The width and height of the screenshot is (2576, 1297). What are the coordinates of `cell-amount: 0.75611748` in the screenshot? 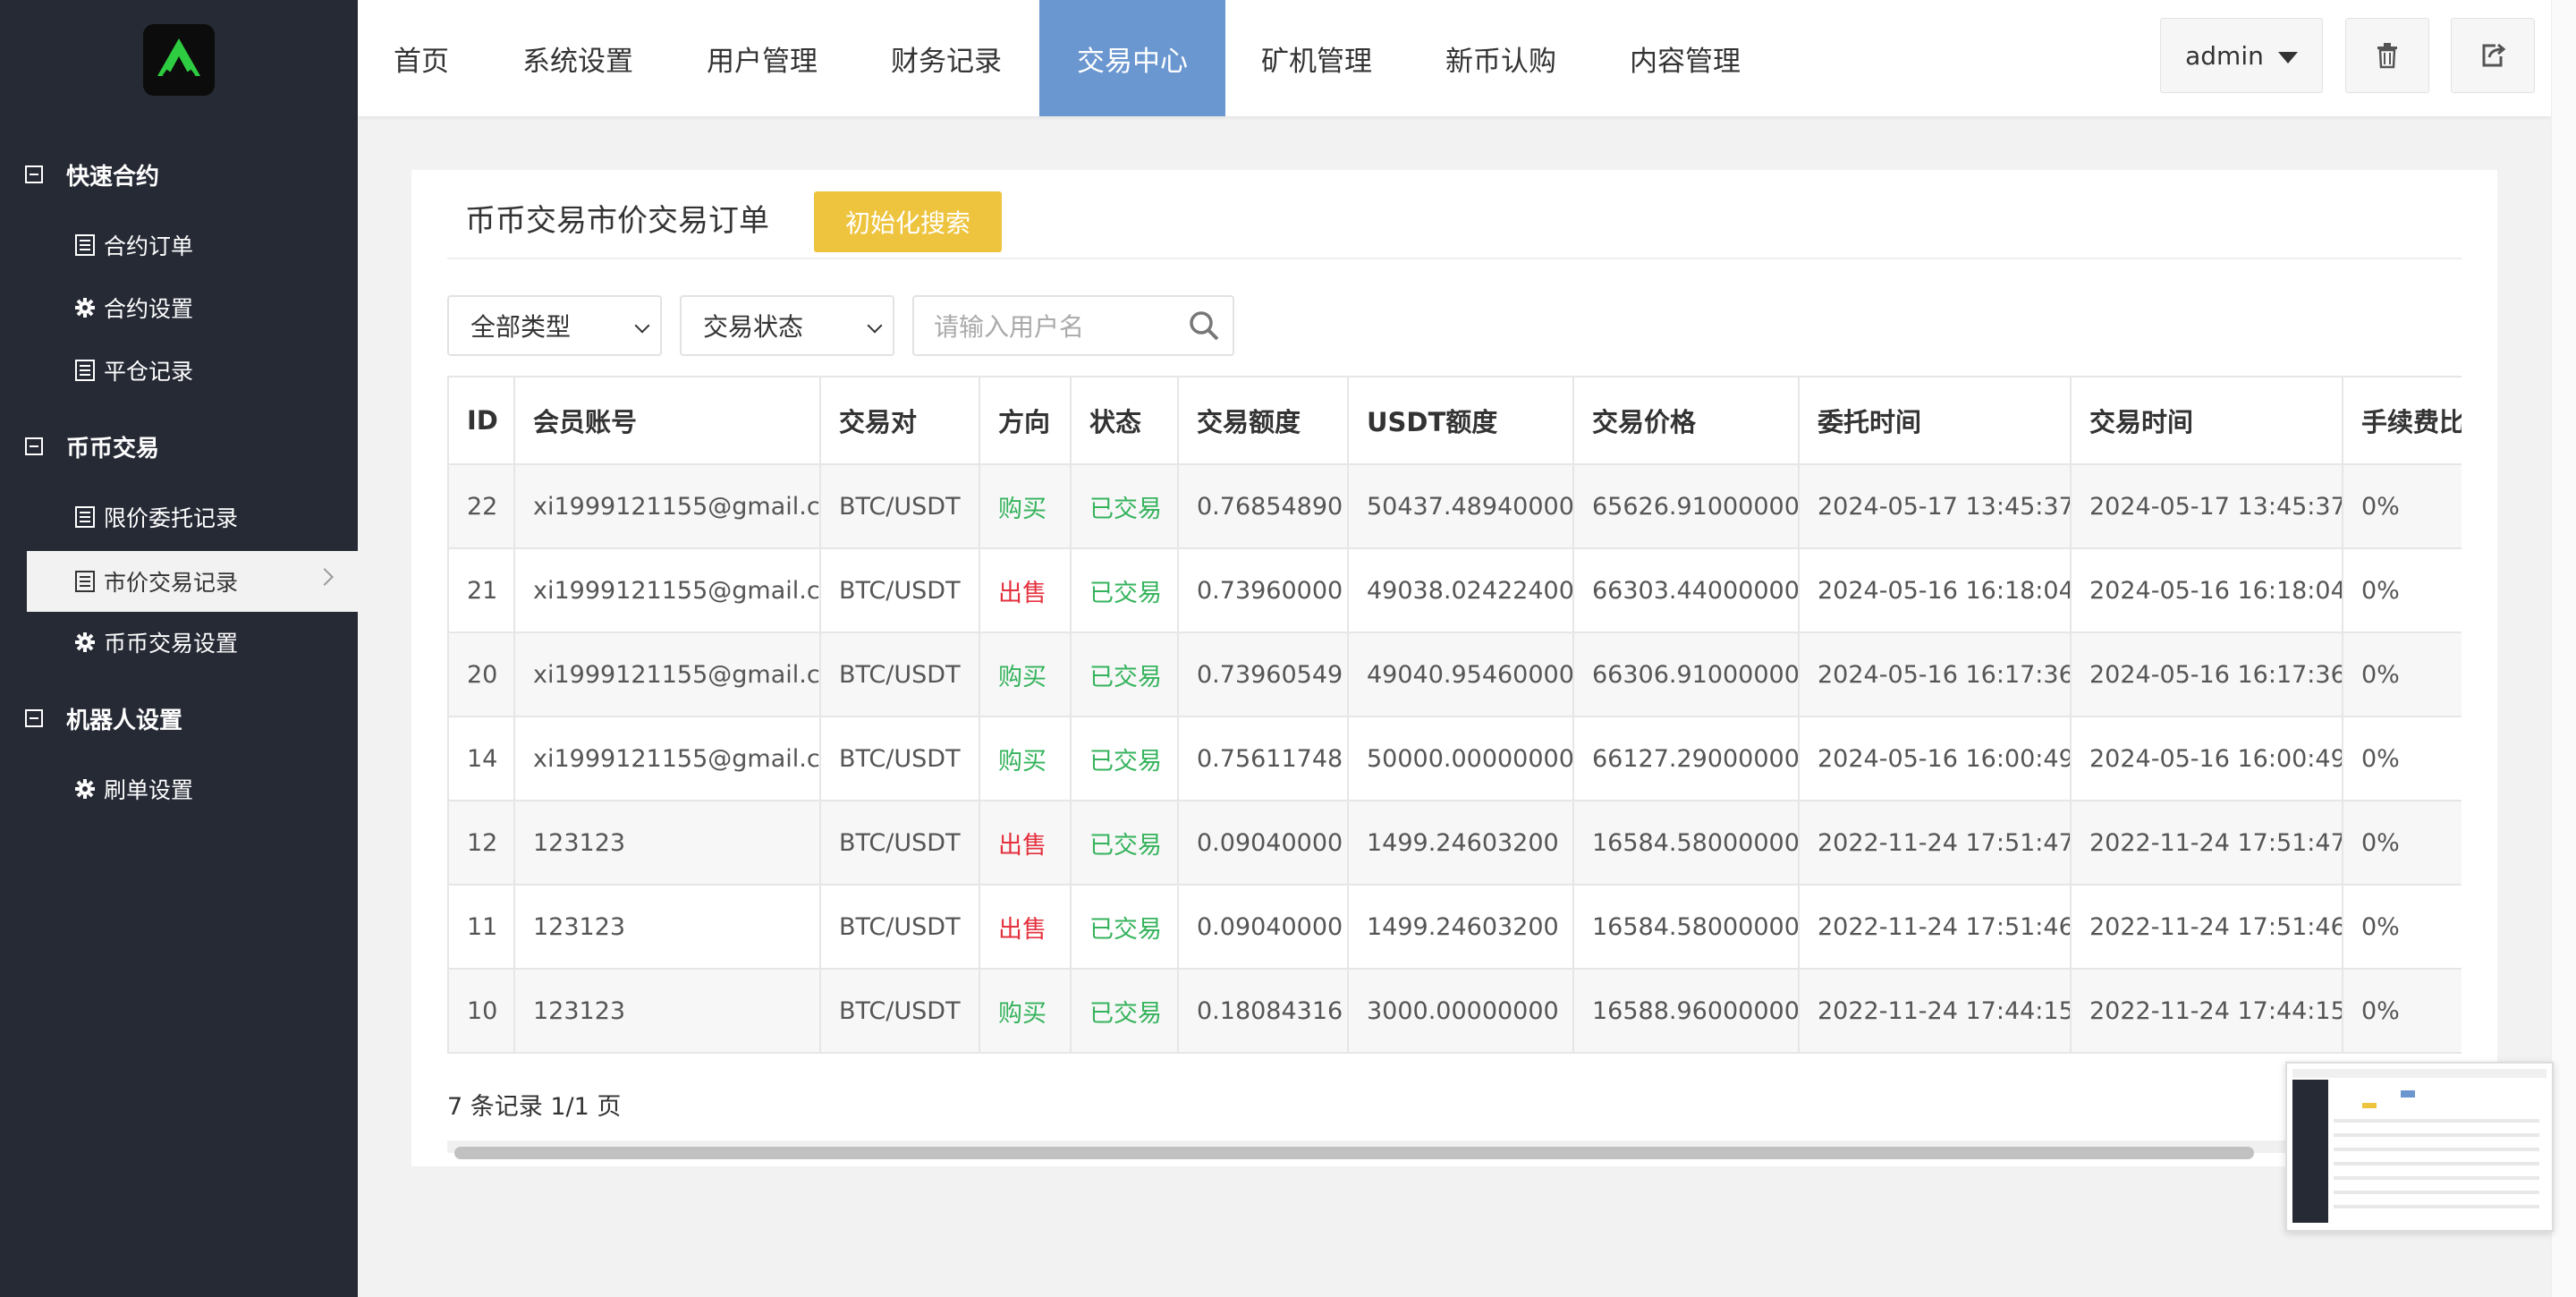 It's located at (1263, 758).